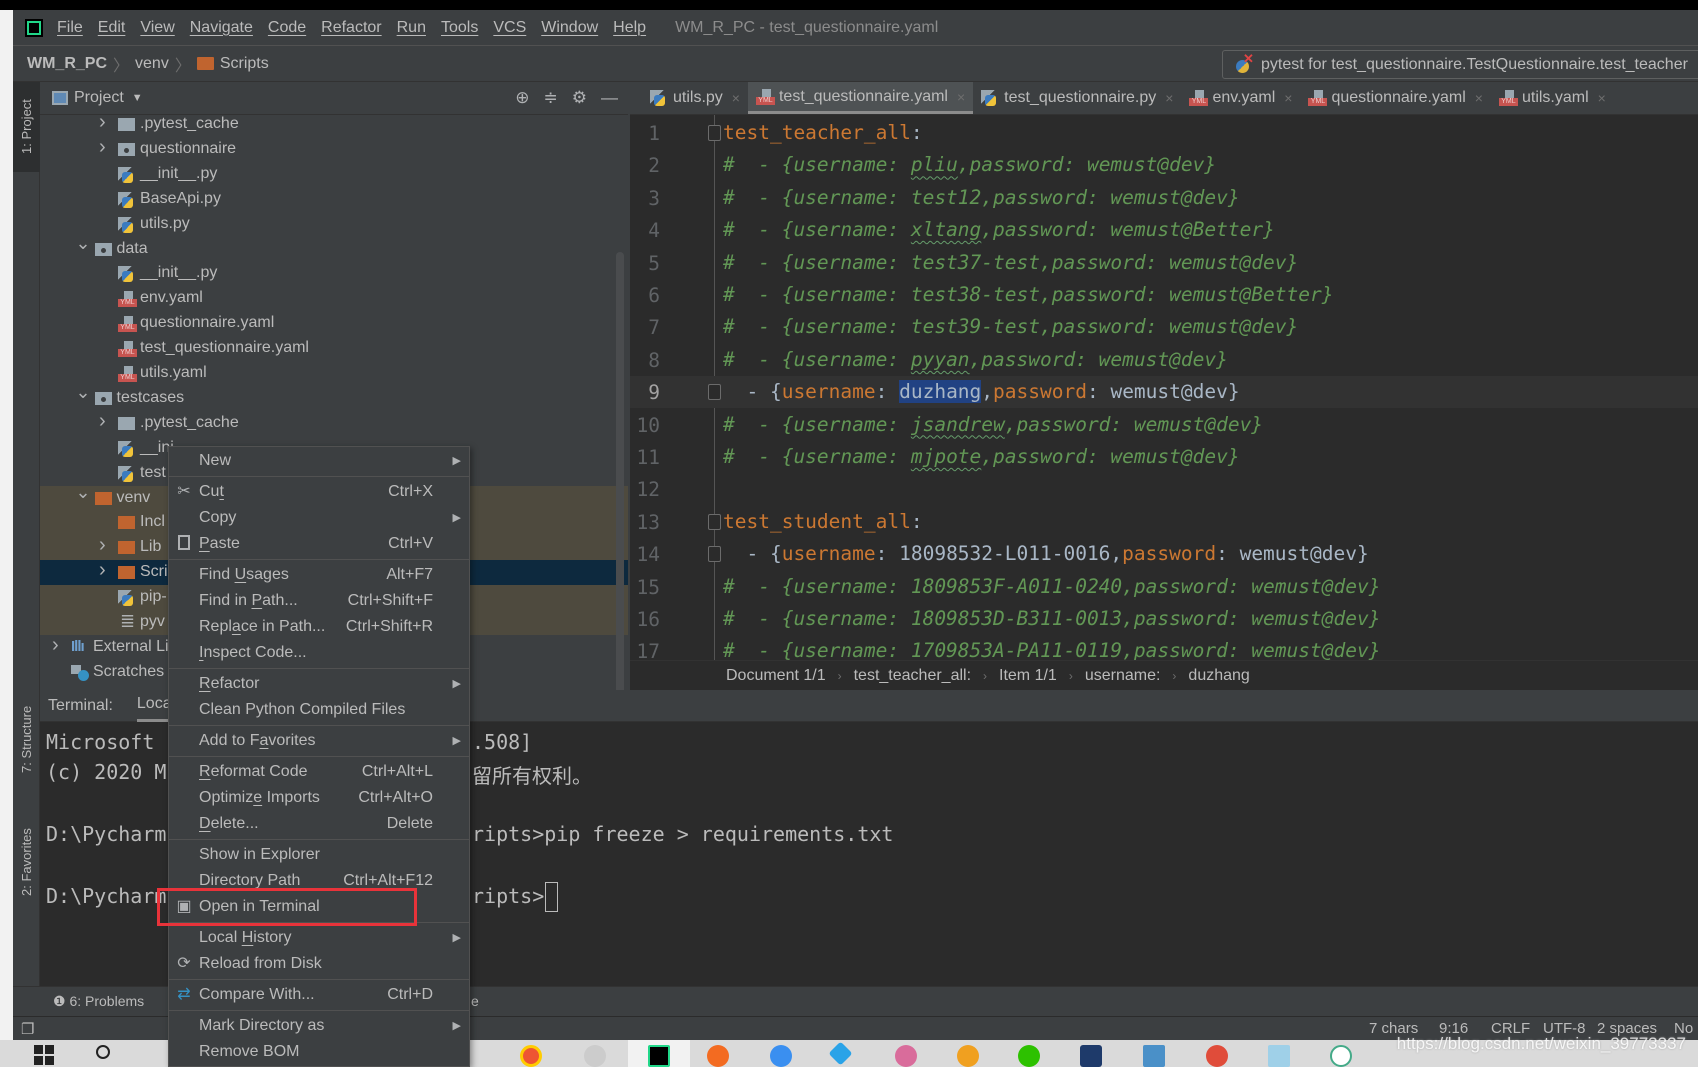  I want to click on locate-file-icon: ⊕, so click(522, 98).